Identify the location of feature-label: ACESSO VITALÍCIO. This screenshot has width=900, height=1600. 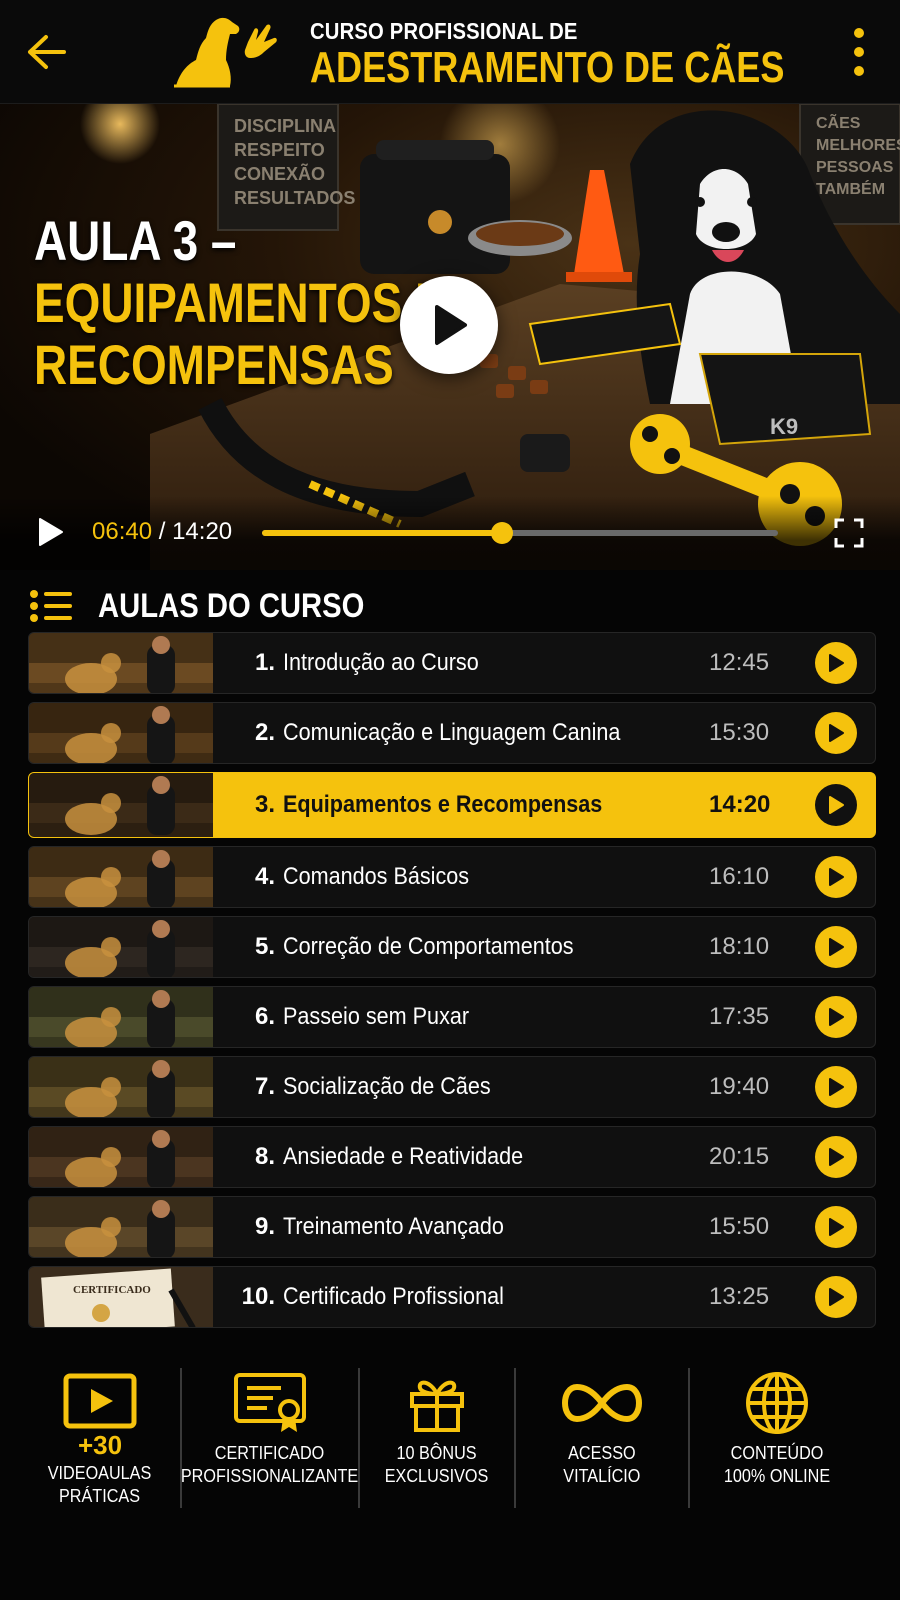
(601, 1465).